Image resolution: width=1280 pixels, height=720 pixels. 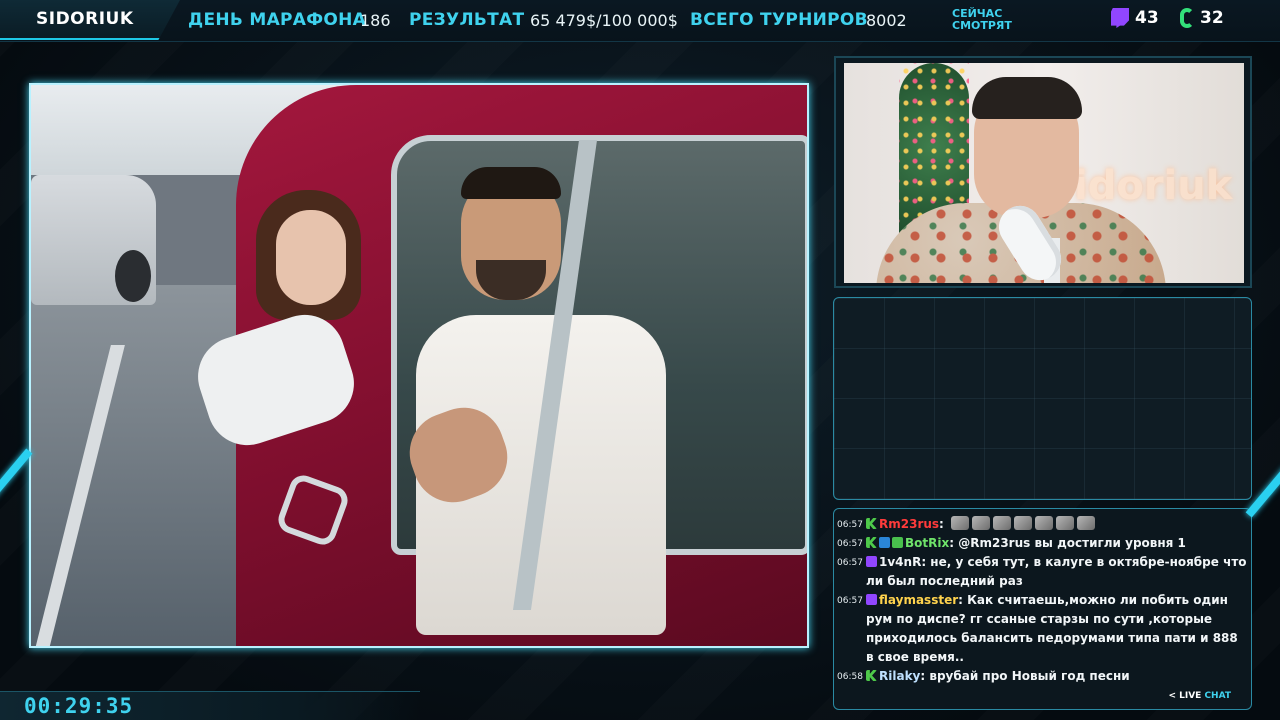 I want to click on chat-message: 06:58 Rilaky: врубай про Новый год песни, so click(x=1041, y=676).